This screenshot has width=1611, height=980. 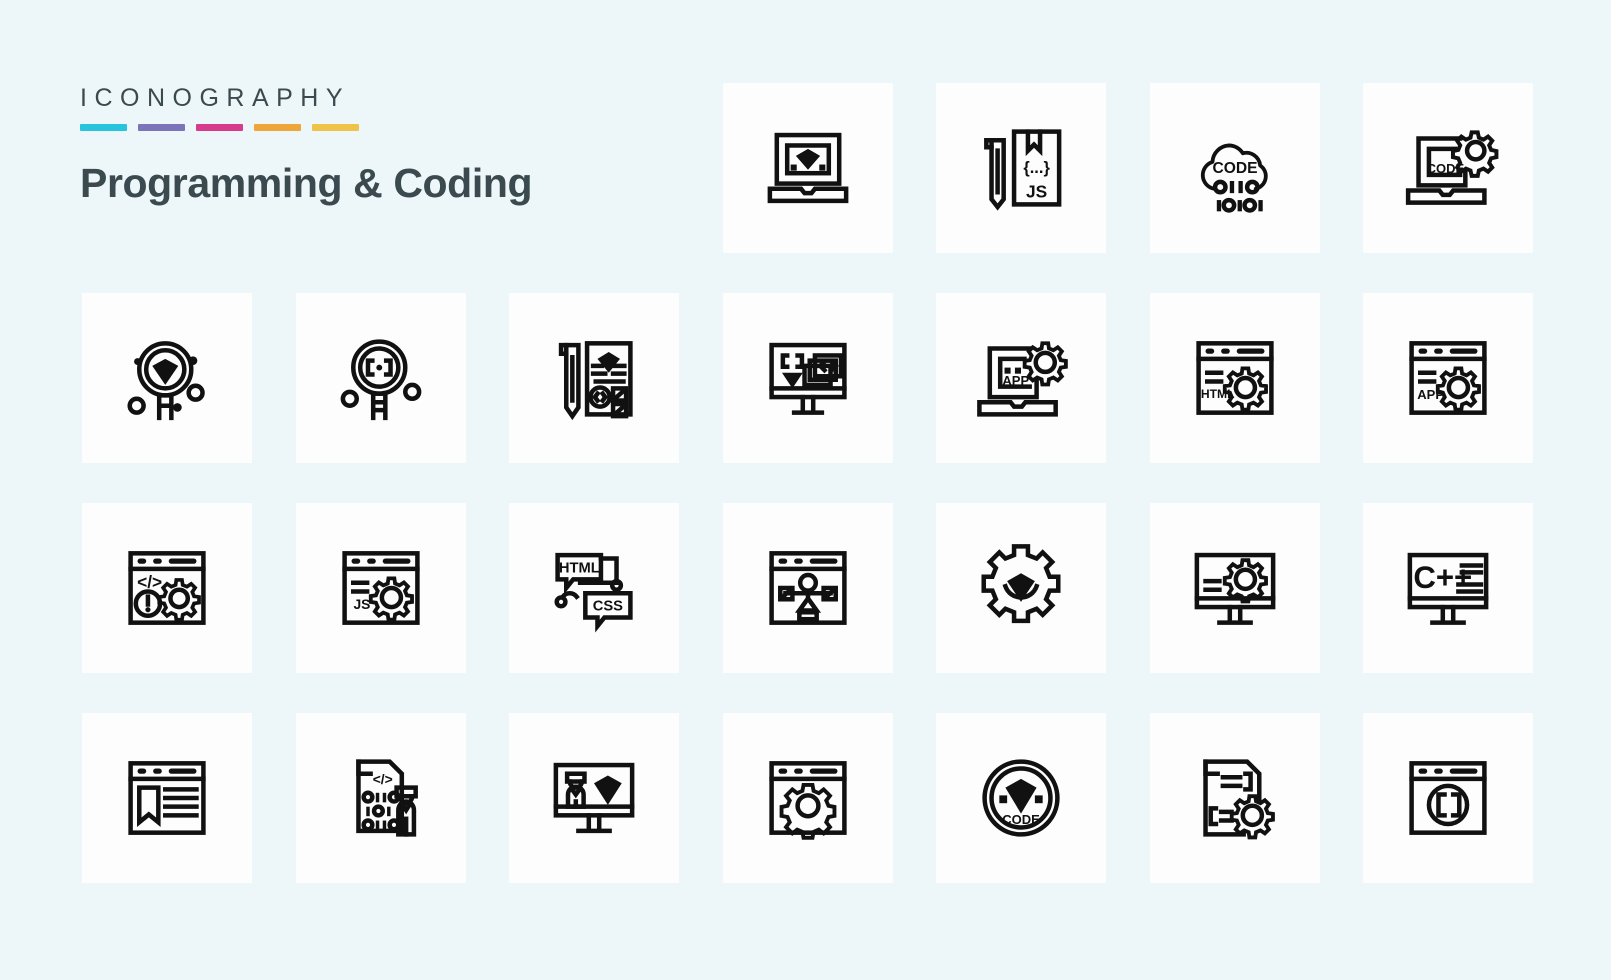 What do you see at coordinates (1021, 819) in the screenshot?
I see `badge-code-label: CODE` at bounding box center [1021, 819].